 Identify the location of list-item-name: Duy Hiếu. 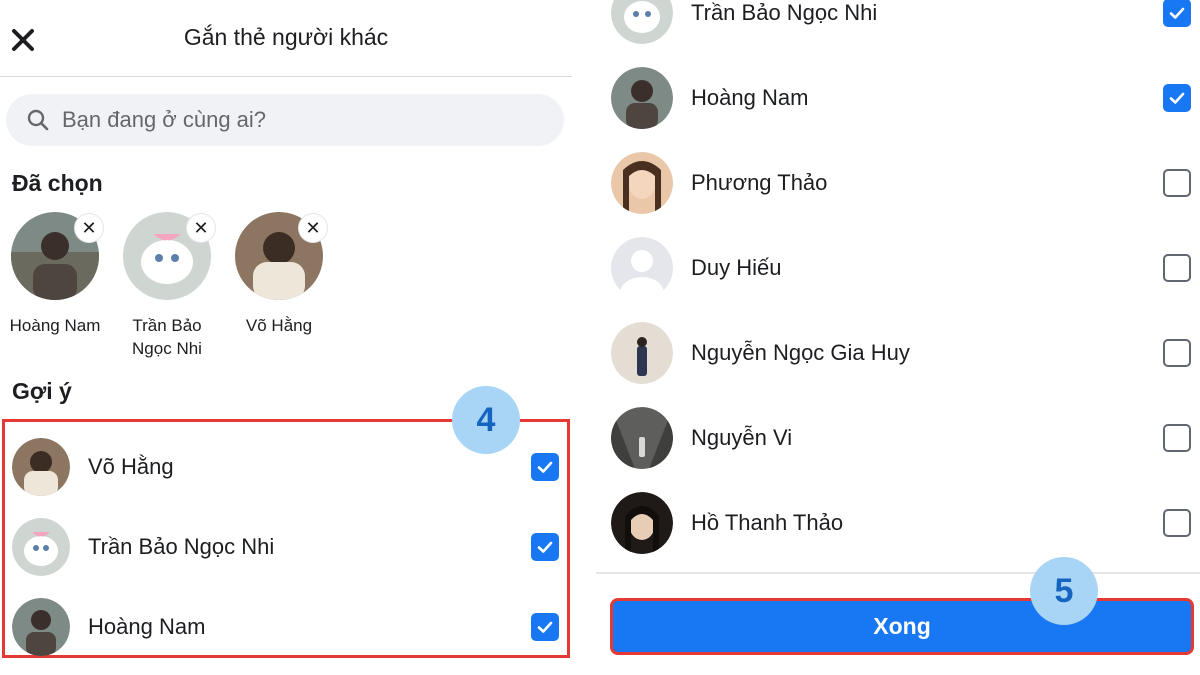
(736, 267).